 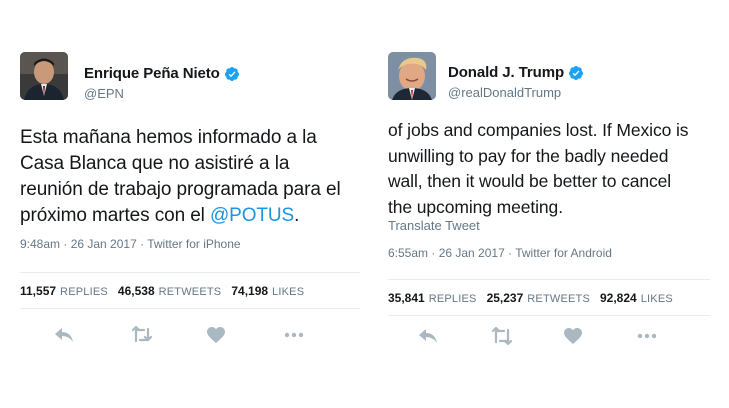 What do you see at coordinates (618, 297) in the screenshot?
I see `likes-count: 92,824` at bounding box center [618, 297].